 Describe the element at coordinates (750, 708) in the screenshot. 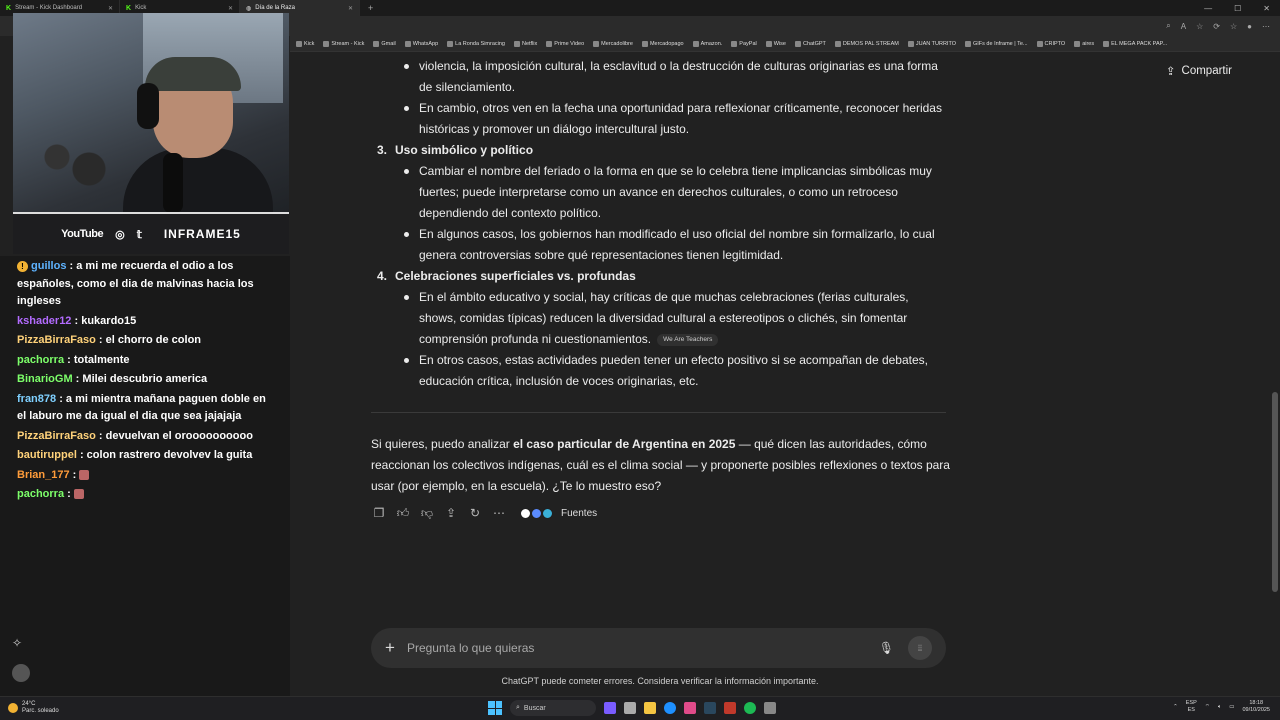

I see `spotify-icon` at that location.